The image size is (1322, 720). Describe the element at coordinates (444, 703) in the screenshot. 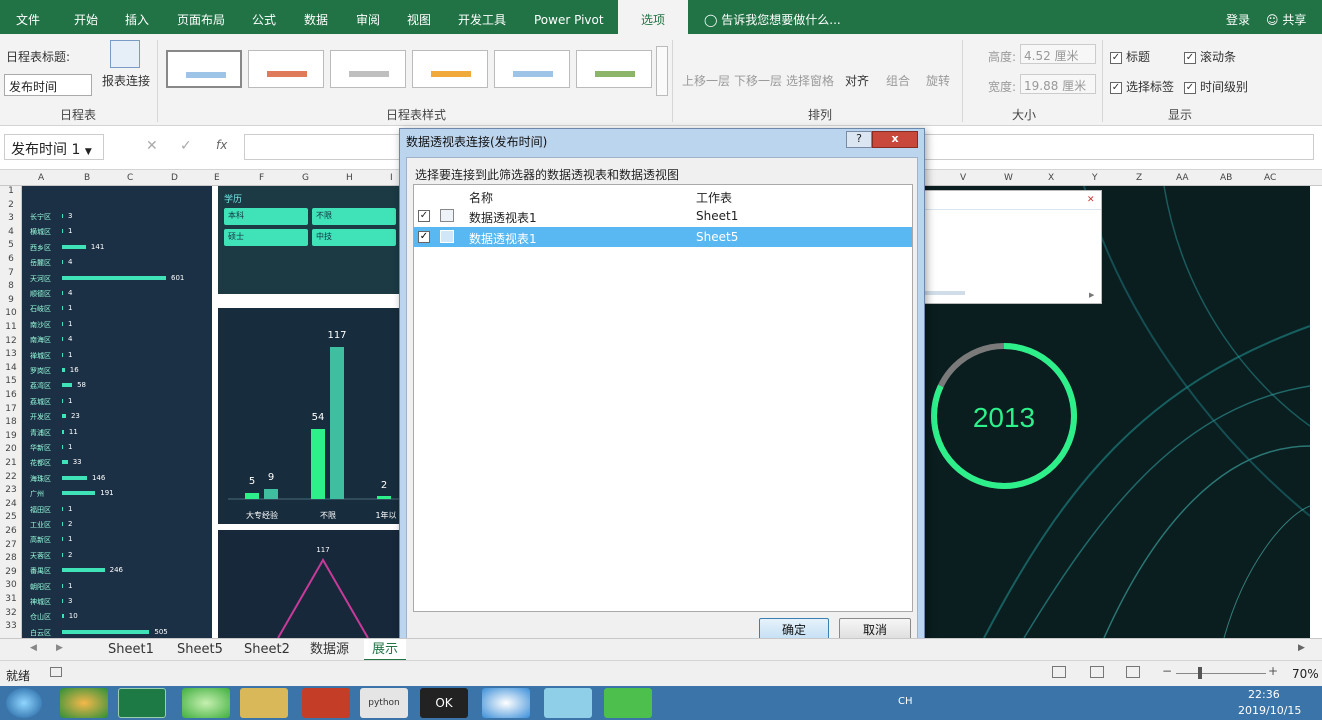

I see `ev-recorder-icon: OK` at that location.